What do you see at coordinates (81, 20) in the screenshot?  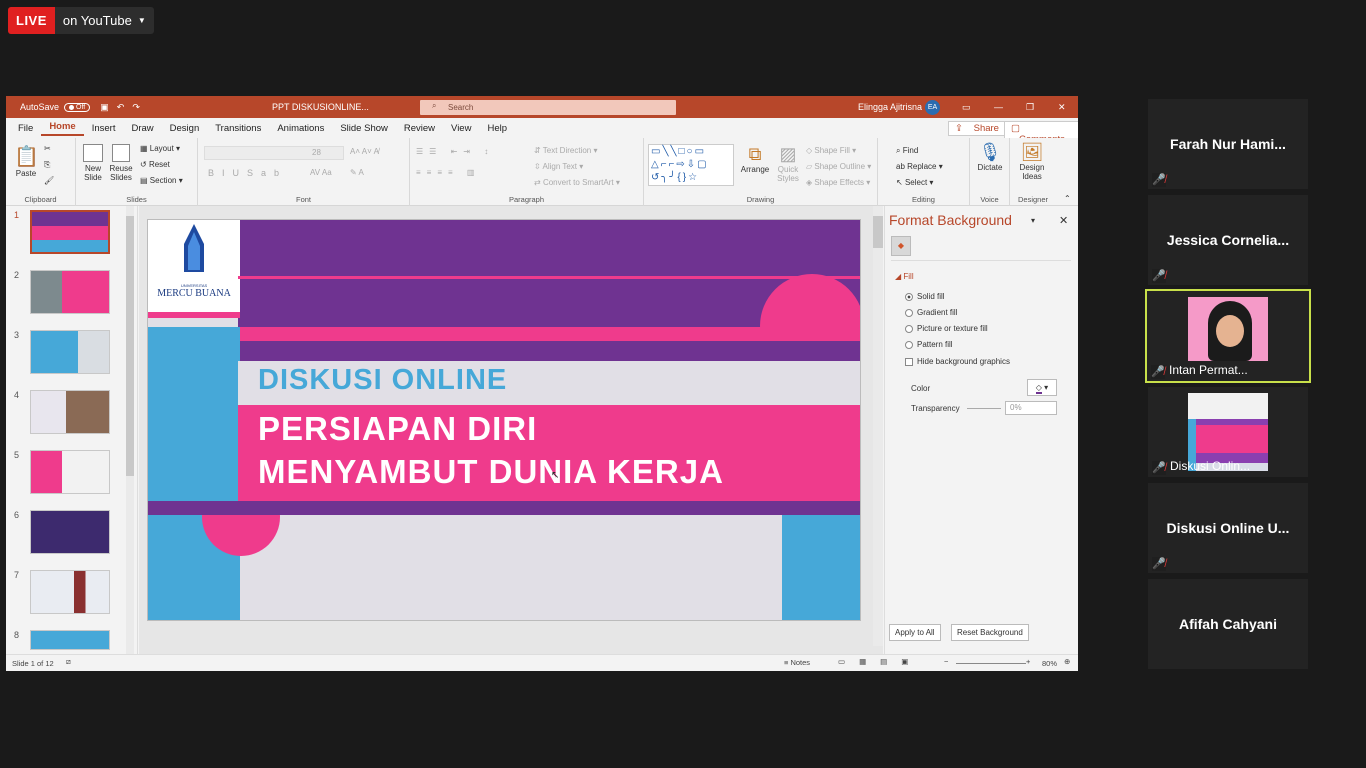 I see `live-stream-badge: LIVE on YouTube ▼` at bounding box center [81, 20].